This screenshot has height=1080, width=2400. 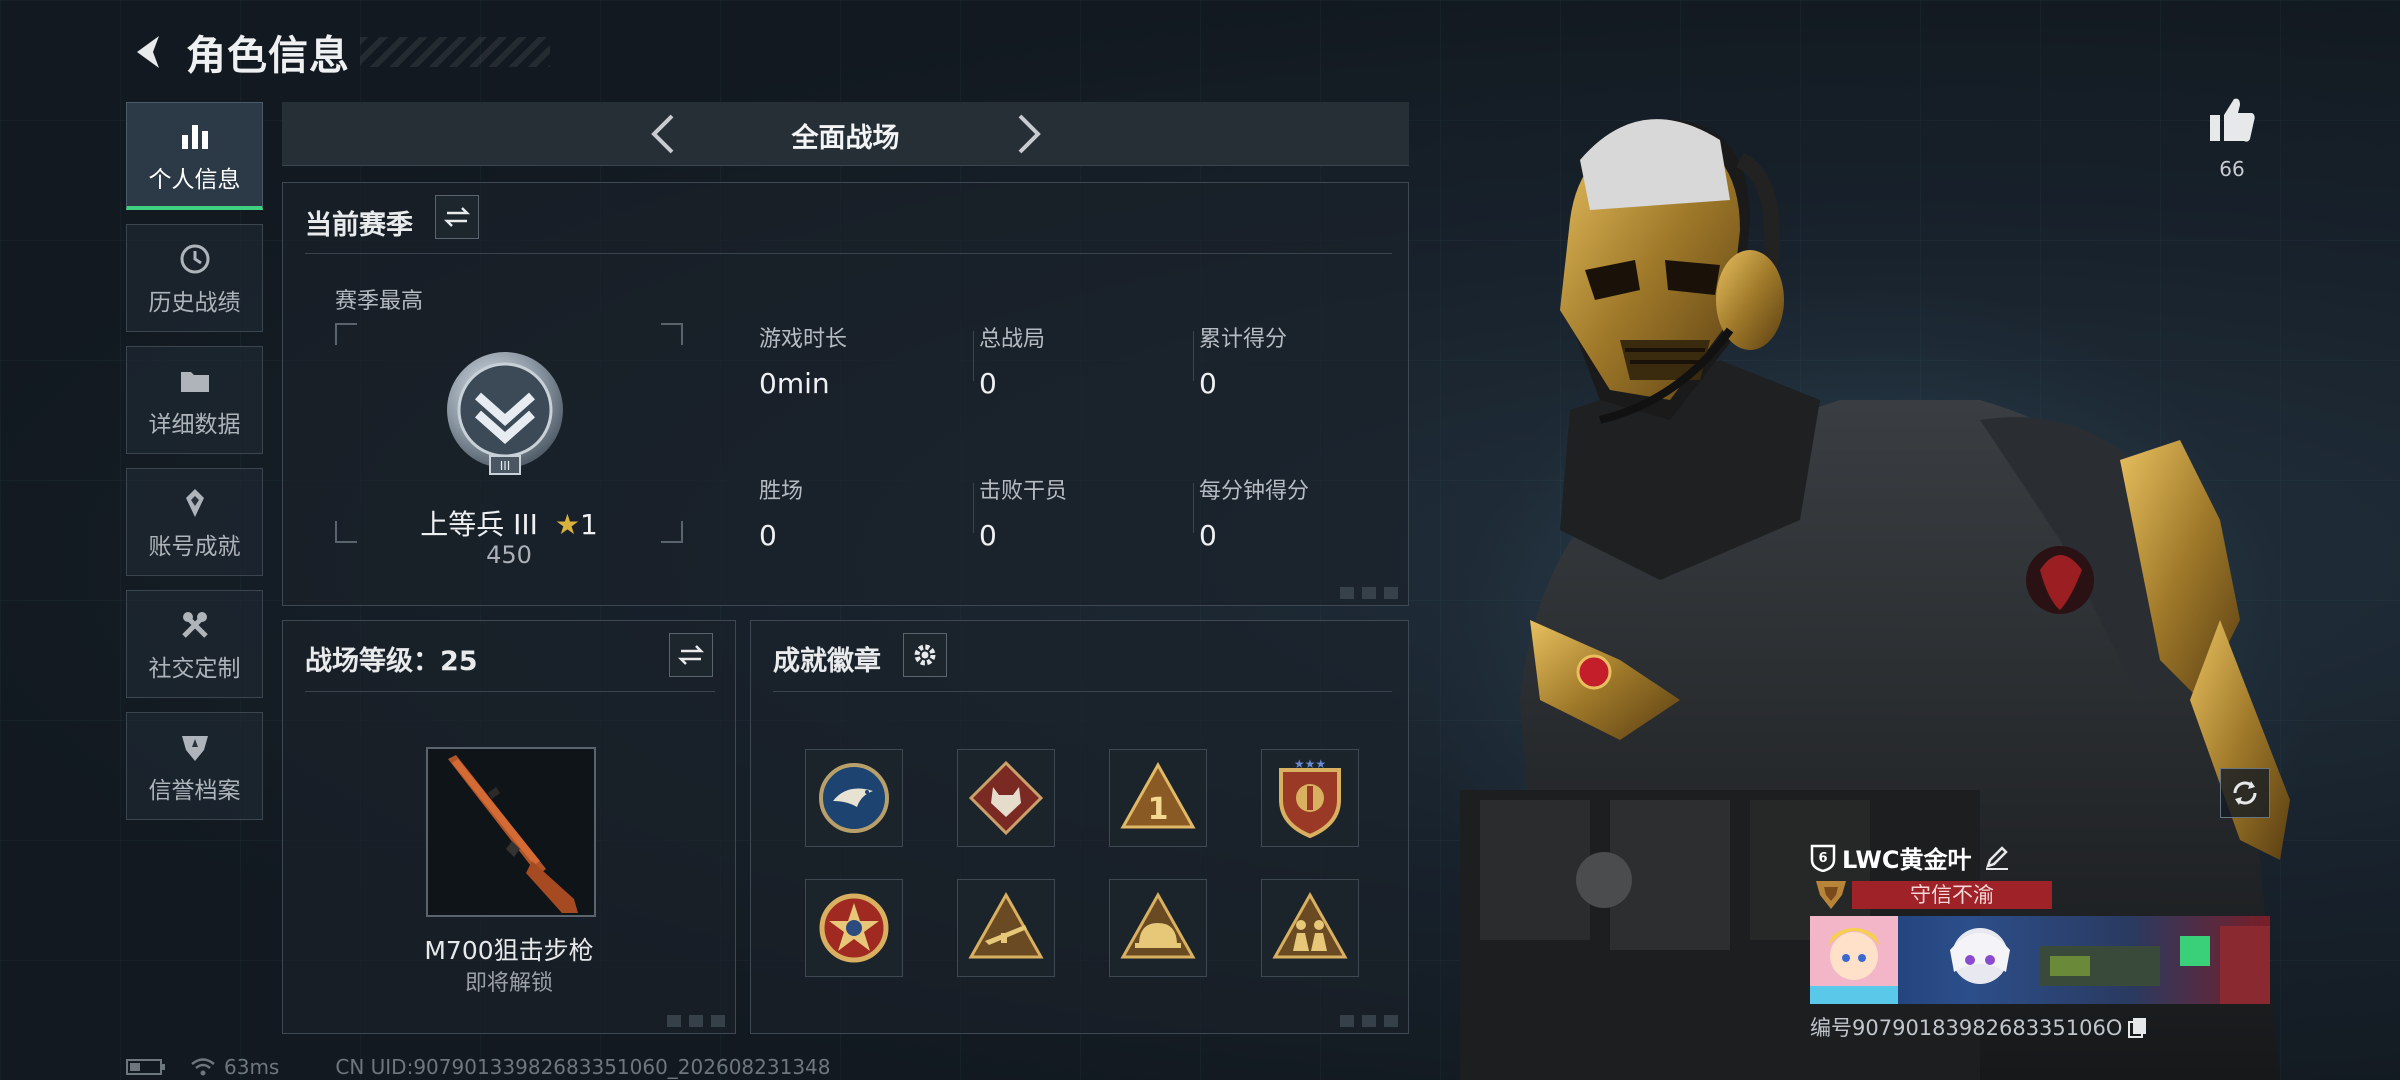 I want to click on back-arrow-icon, so click(x=148, y=52).